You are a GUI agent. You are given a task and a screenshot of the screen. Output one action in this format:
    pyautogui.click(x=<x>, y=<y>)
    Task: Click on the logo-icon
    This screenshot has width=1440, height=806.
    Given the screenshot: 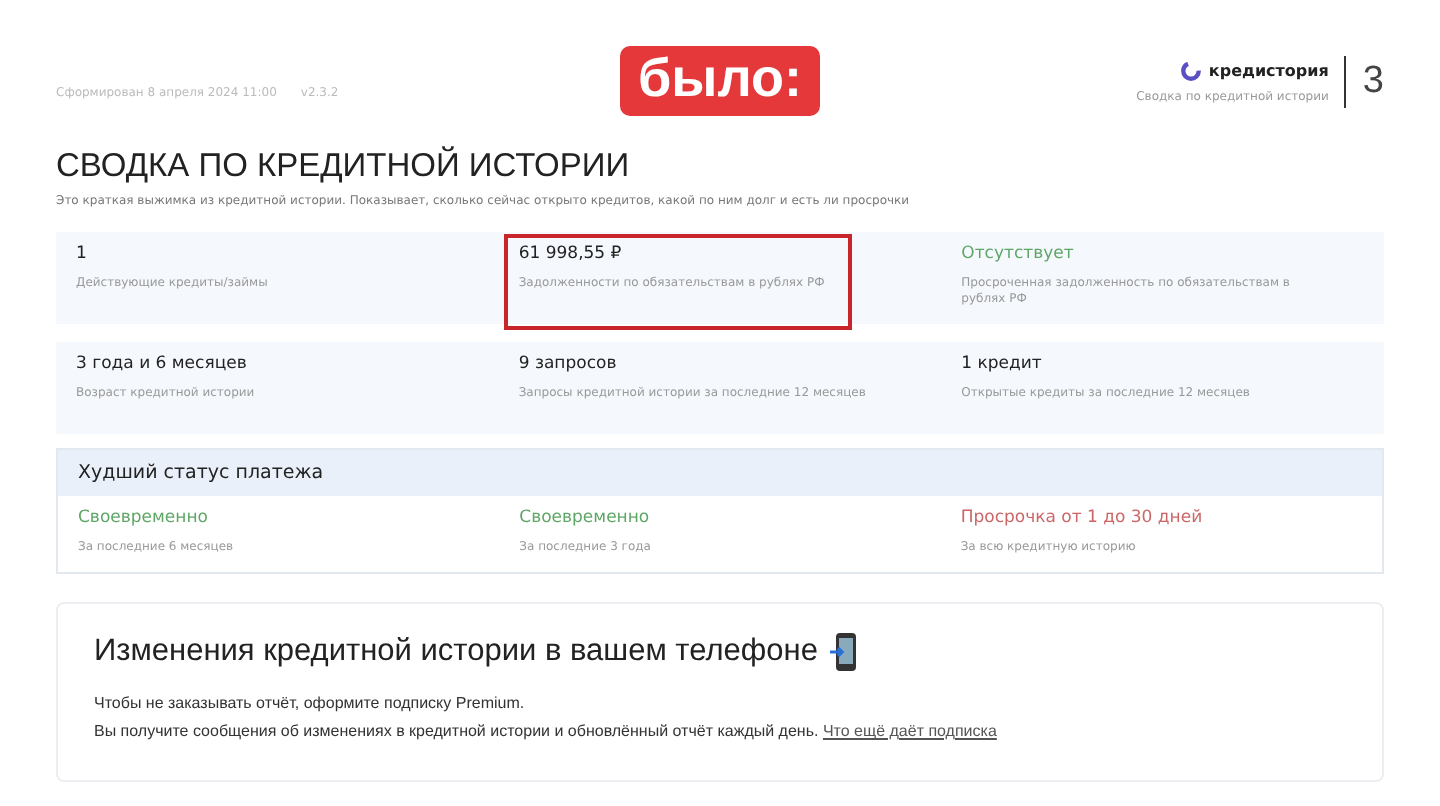 What is the action you would take?
    pyautogui.click(x=1191, y=71)
    